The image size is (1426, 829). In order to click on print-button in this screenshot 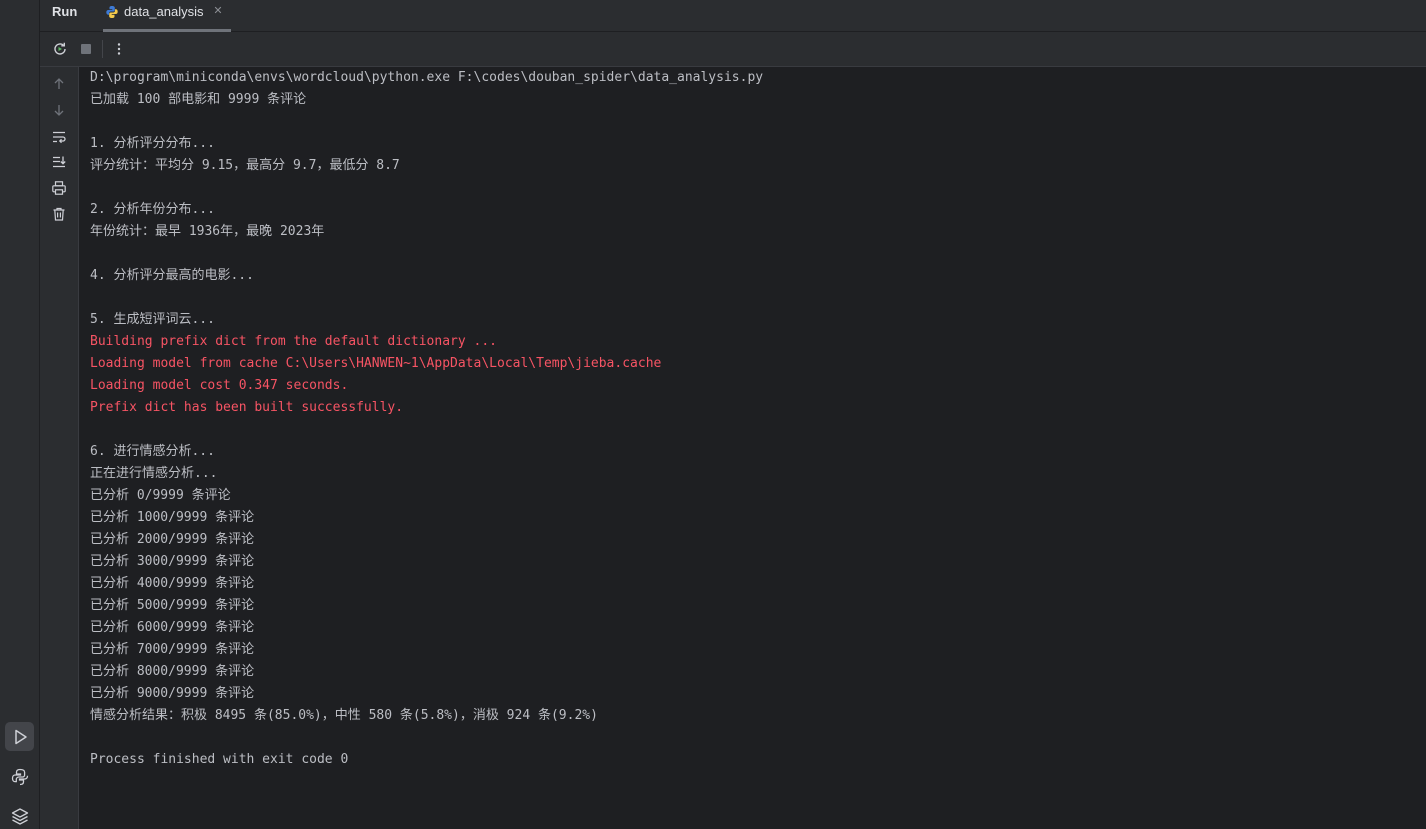, I will do `click(59, 188)`.